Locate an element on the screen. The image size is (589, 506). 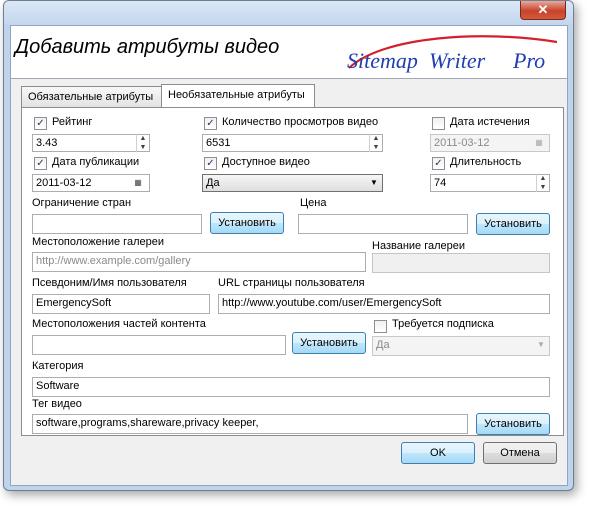
duration-label: Длительность is located at coordinates (486, 162).